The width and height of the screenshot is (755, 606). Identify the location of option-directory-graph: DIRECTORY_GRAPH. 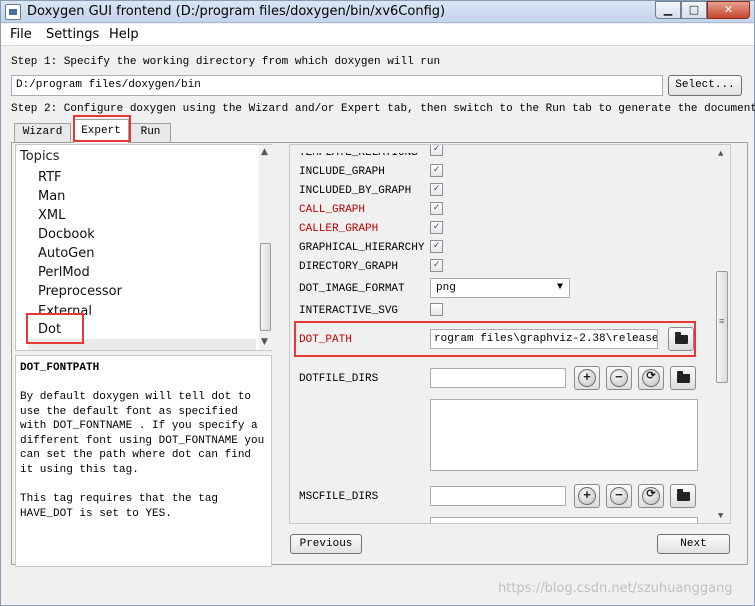
(349, 267).